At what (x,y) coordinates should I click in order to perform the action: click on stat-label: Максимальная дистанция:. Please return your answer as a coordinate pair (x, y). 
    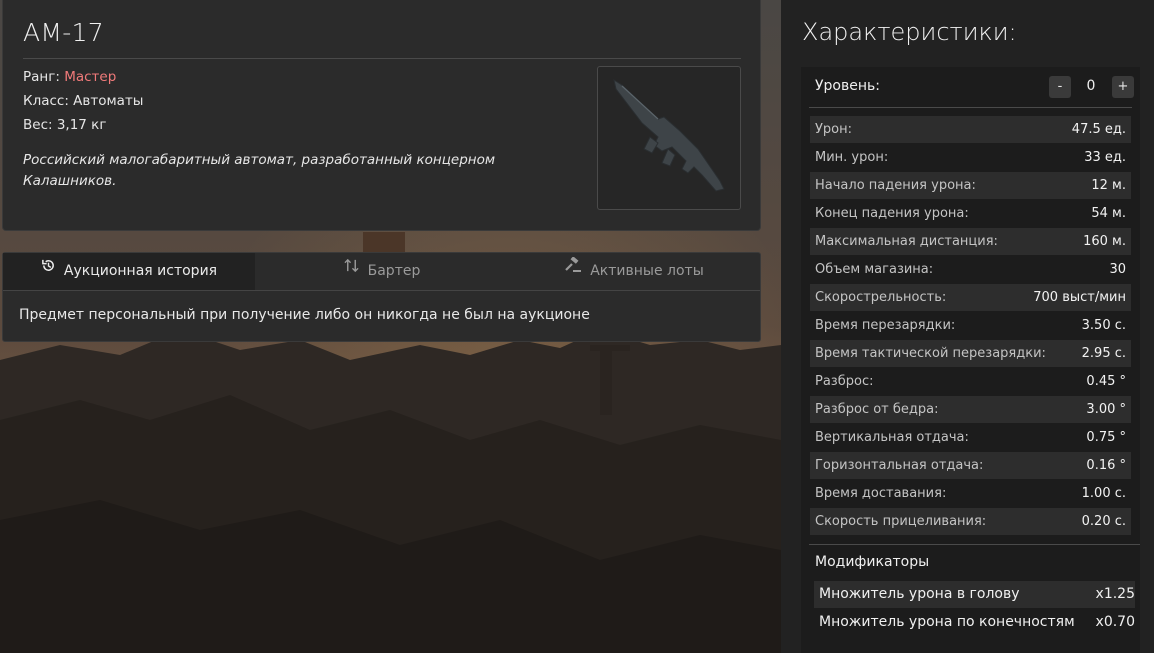
    Looking at the image, I should click on (906, 241).